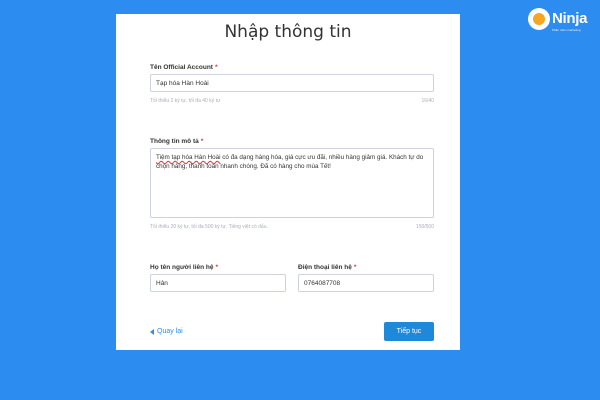 The image size is (600, 400). Describe the element at coordinates (322, 283) in the screenshot. I see `phone-value: 0764087708` at that location.